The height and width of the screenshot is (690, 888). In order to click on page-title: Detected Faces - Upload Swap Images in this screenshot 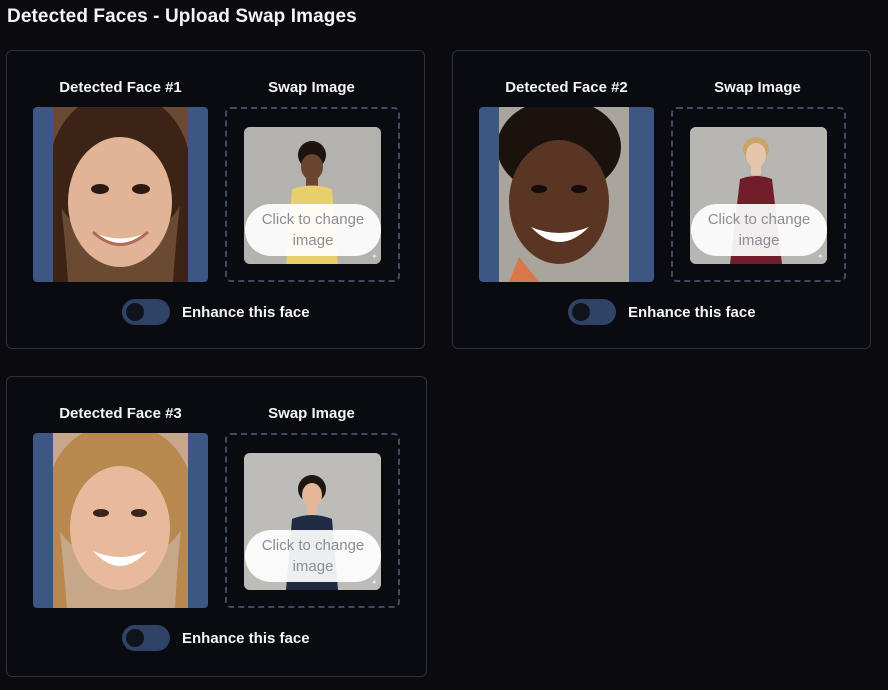, I will do `click(182, 16)`.